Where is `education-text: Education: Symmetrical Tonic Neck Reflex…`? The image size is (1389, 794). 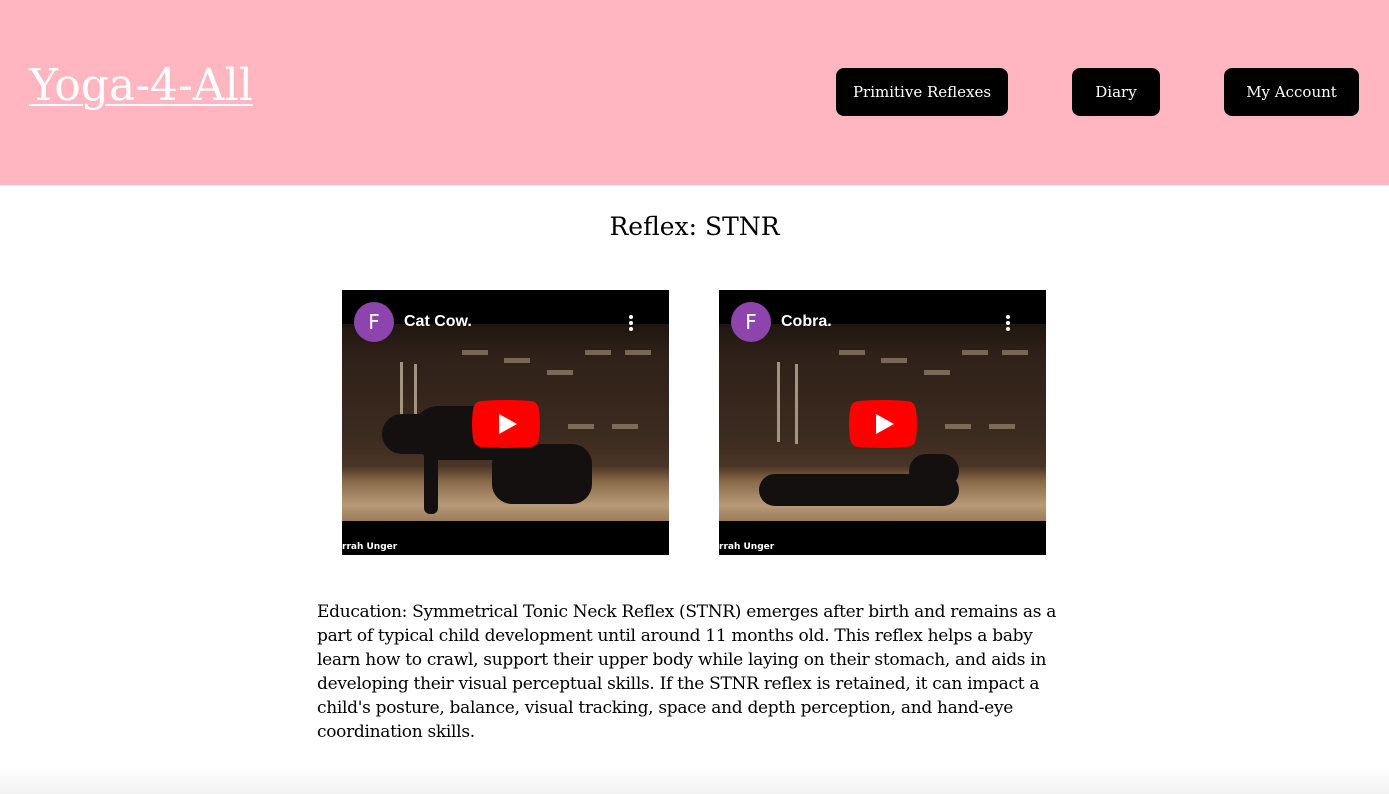
education-text: Education: Symmetrical Tonic Neck Reflex… is located at coordinates (687, 672).